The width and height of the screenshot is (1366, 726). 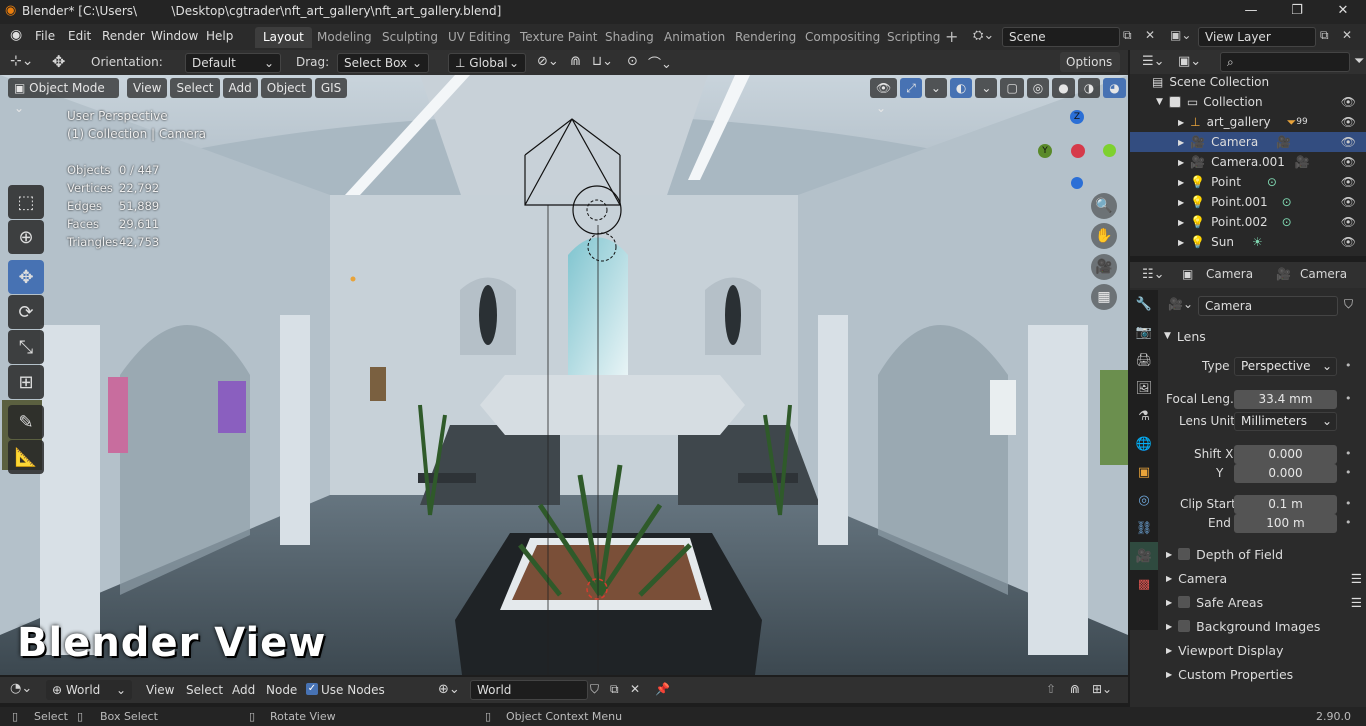 What do you see at coordinates (1012, 88) in the screenshot?
I see `xray-icon: ▢` at bounding box center [1012, 88].